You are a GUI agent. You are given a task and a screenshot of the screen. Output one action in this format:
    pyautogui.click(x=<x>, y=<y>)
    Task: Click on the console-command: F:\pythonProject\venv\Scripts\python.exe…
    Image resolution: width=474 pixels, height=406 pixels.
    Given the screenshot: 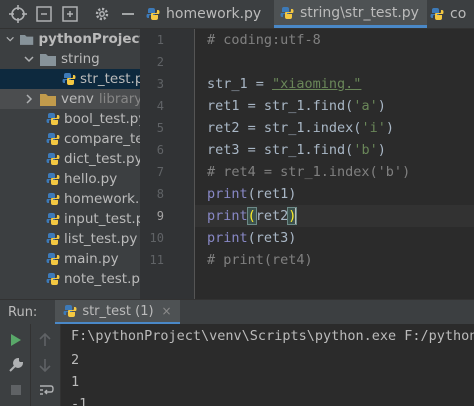 What is the action you would take?
    pyautogui.click(x=272, y=336)
    